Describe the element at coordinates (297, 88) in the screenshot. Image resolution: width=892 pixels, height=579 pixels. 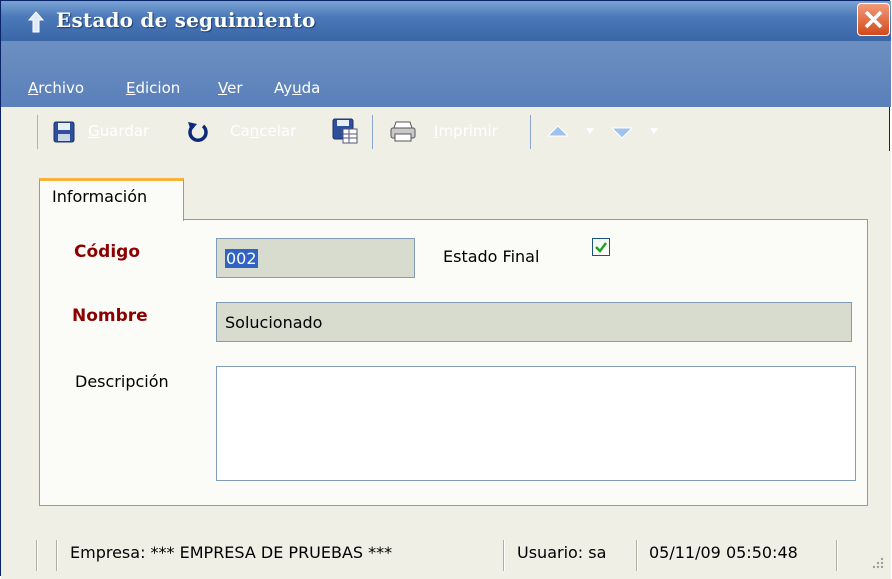
I see `menu-ayuda: Ayuda` at that location.